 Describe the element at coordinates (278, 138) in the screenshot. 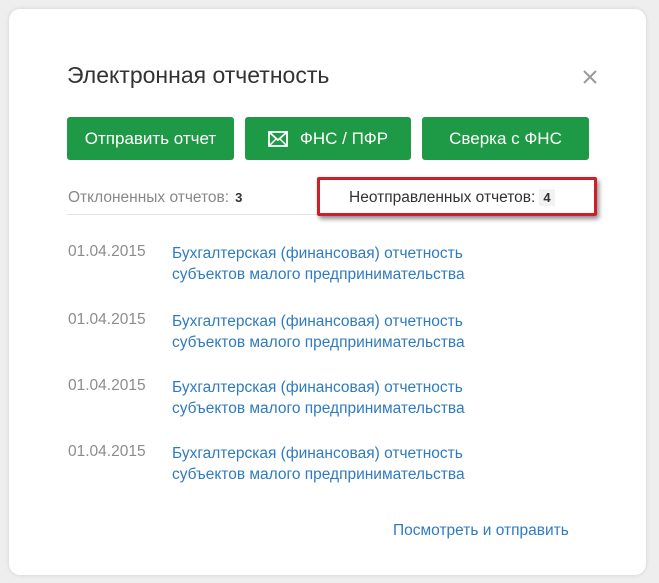

I see `envelope-icon` at that location.